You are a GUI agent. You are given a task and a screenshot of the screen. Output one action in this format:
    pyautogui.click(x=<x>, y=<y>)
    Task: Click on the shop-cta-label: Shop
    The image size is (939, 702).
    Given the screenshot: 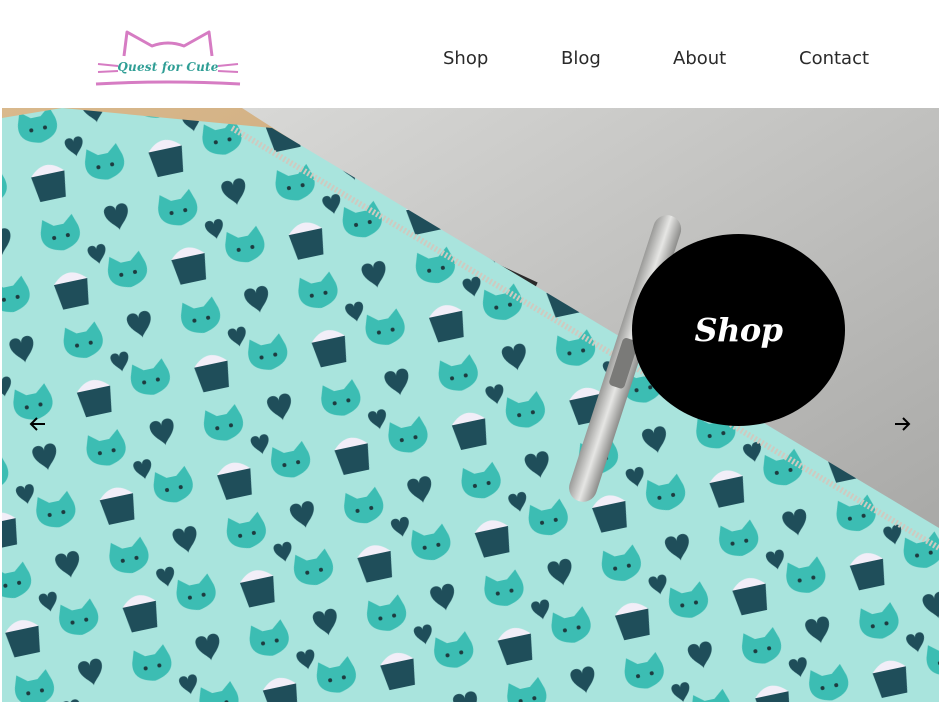 What is the action you would take?
    pyautogui.click(x=738, y=330)
    